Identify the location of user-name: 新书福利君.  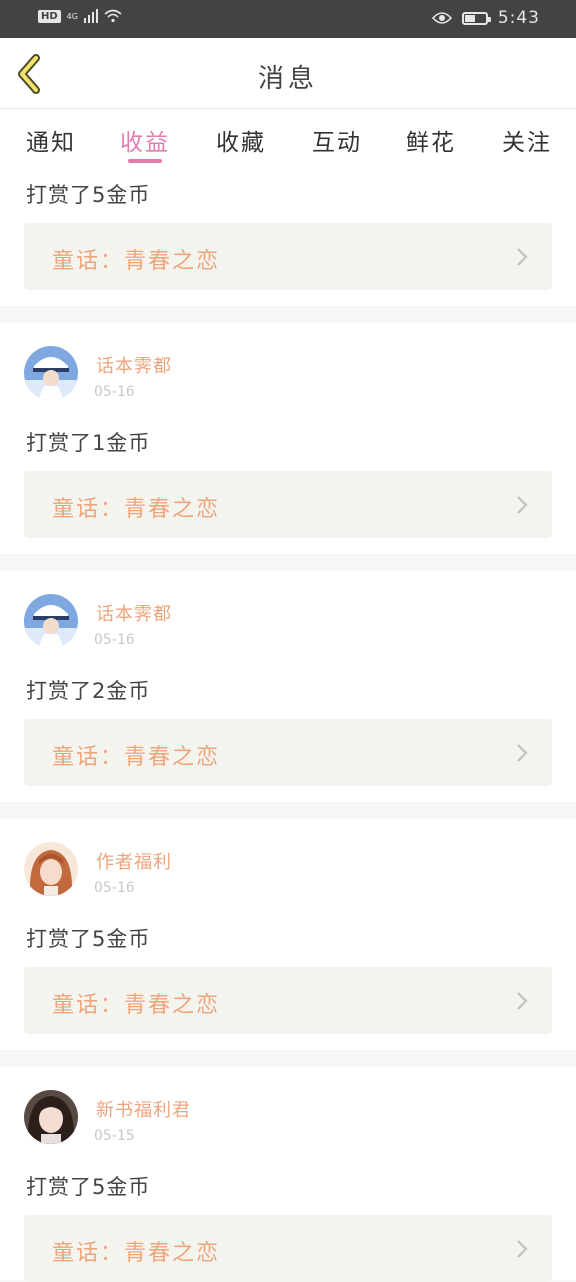
(143, 1109).